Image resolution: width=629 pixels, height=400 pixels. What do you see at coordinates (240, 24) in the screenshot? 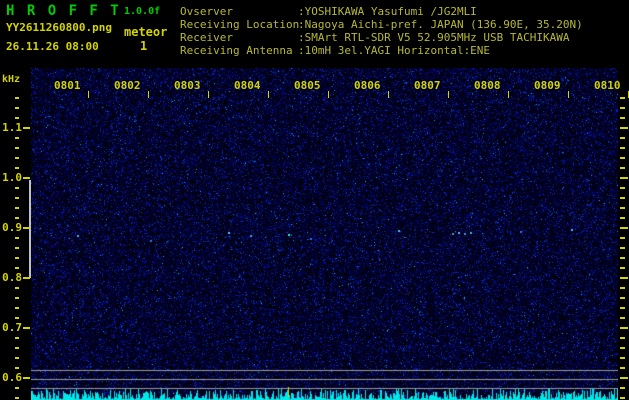
I see `info-label: Receiving Location` at bounding box center [240, 24].